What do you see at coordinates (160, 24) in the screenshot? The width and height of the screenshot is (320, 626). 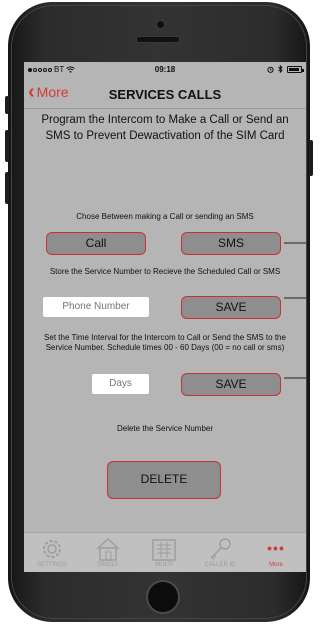 I see `front-camera-icon` at bounding box center [160, 24].